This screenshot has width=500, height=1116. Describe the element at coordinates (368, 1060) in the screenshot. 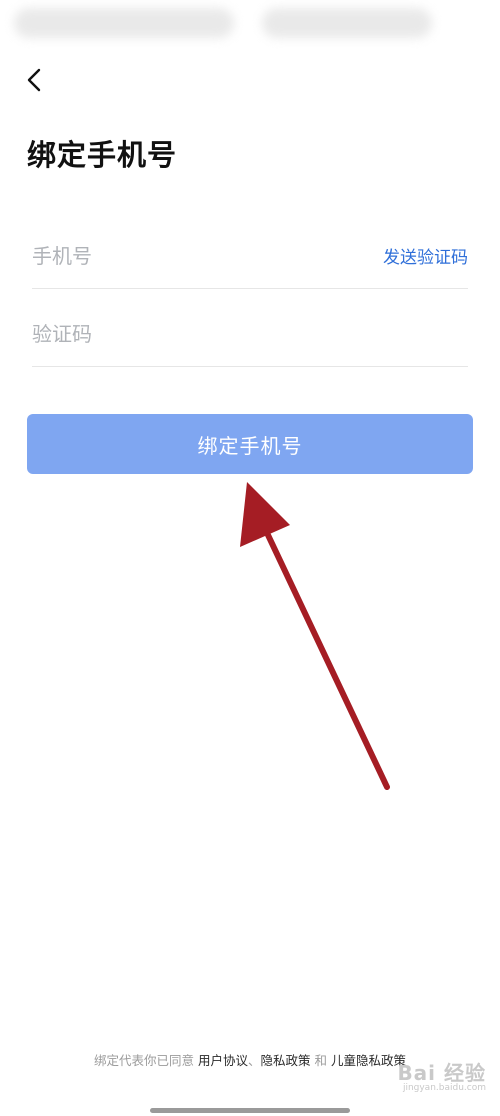

I see `child-privacy-policy-link: 儿童隐私政策` at that location.